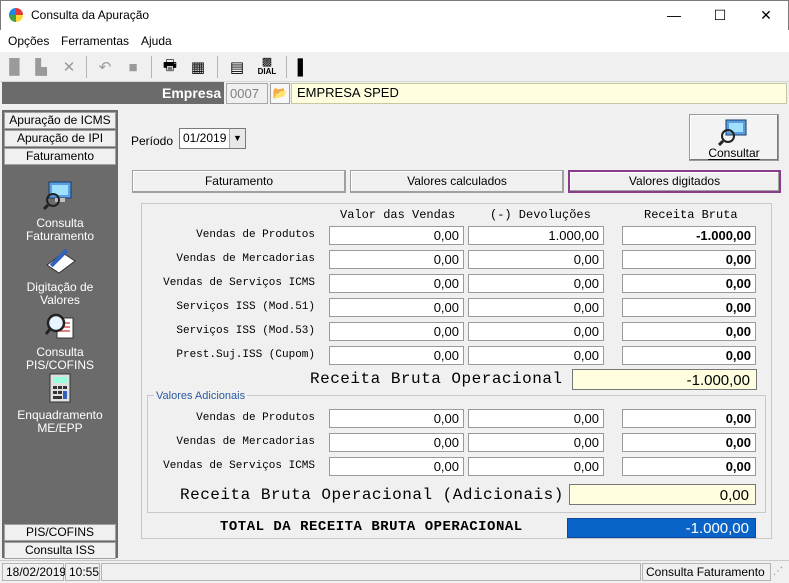  Describe the element at coordinates (303, 67) in the screenshot. I see `exit-door-icon: ▌` at that location.